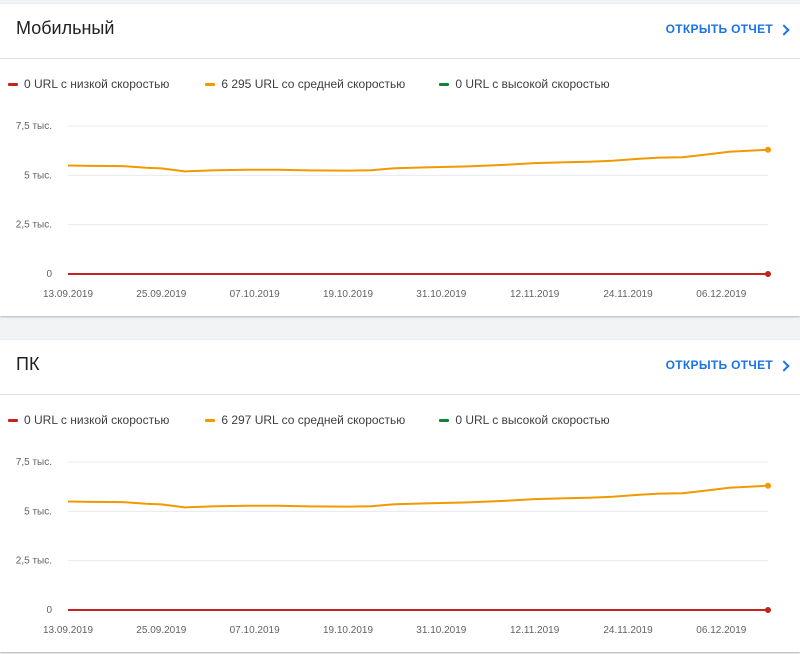 The image size is (800, 654). I want to click on legend-label: 6 297 URL со средней скоростью, so click(313, 420).